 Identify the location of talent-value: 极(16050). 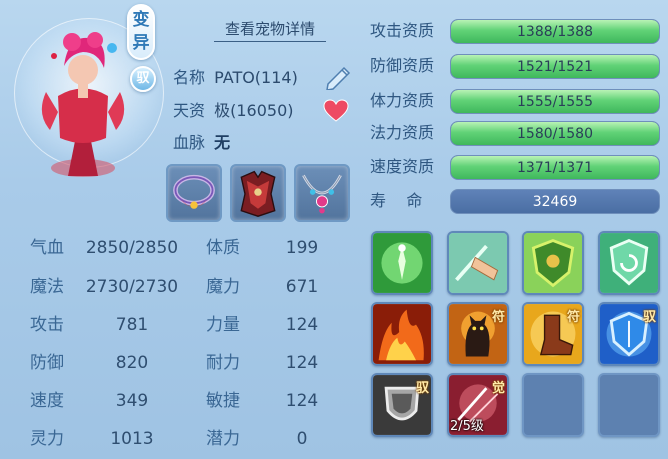
(254, 110).